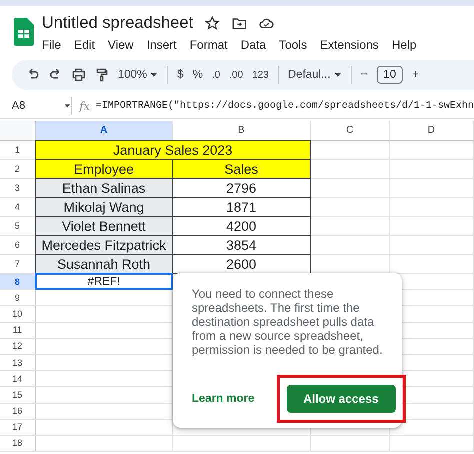  Describe the element at coordinates (223, 399) in the screenshot. I see `learn-more-link: Learn more` at that location.